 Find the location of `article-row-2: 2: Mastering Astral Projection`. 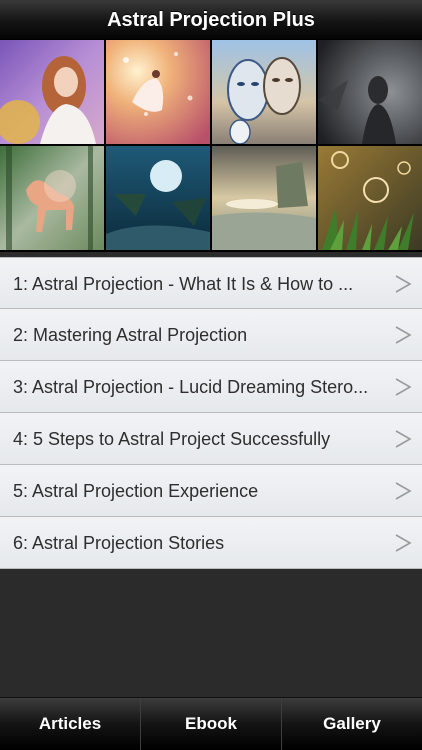

article-row-2: 2: Mastering Astral Projection is located at coordinates (211, 335).